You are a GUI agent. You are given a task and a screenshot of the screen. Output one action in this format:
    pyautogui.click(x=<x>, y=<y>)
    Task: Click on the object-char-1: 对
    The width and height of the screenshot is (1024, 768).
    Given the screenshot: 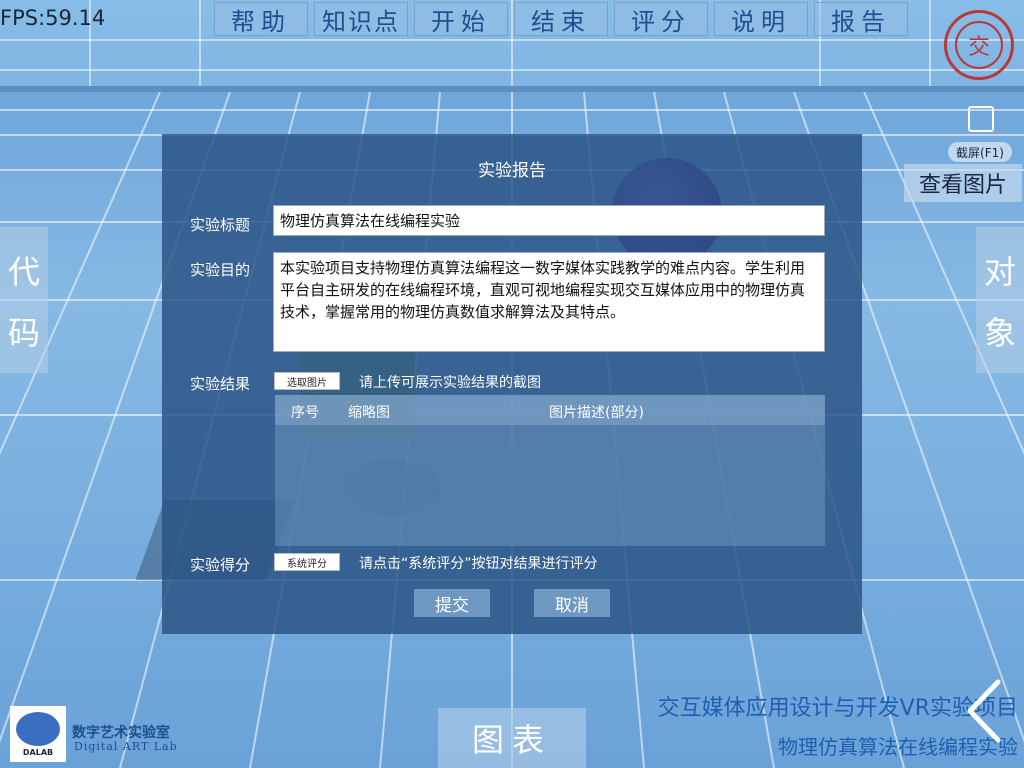 What is the action you would take?
    pyautogui.click(x=999, y=271)
    